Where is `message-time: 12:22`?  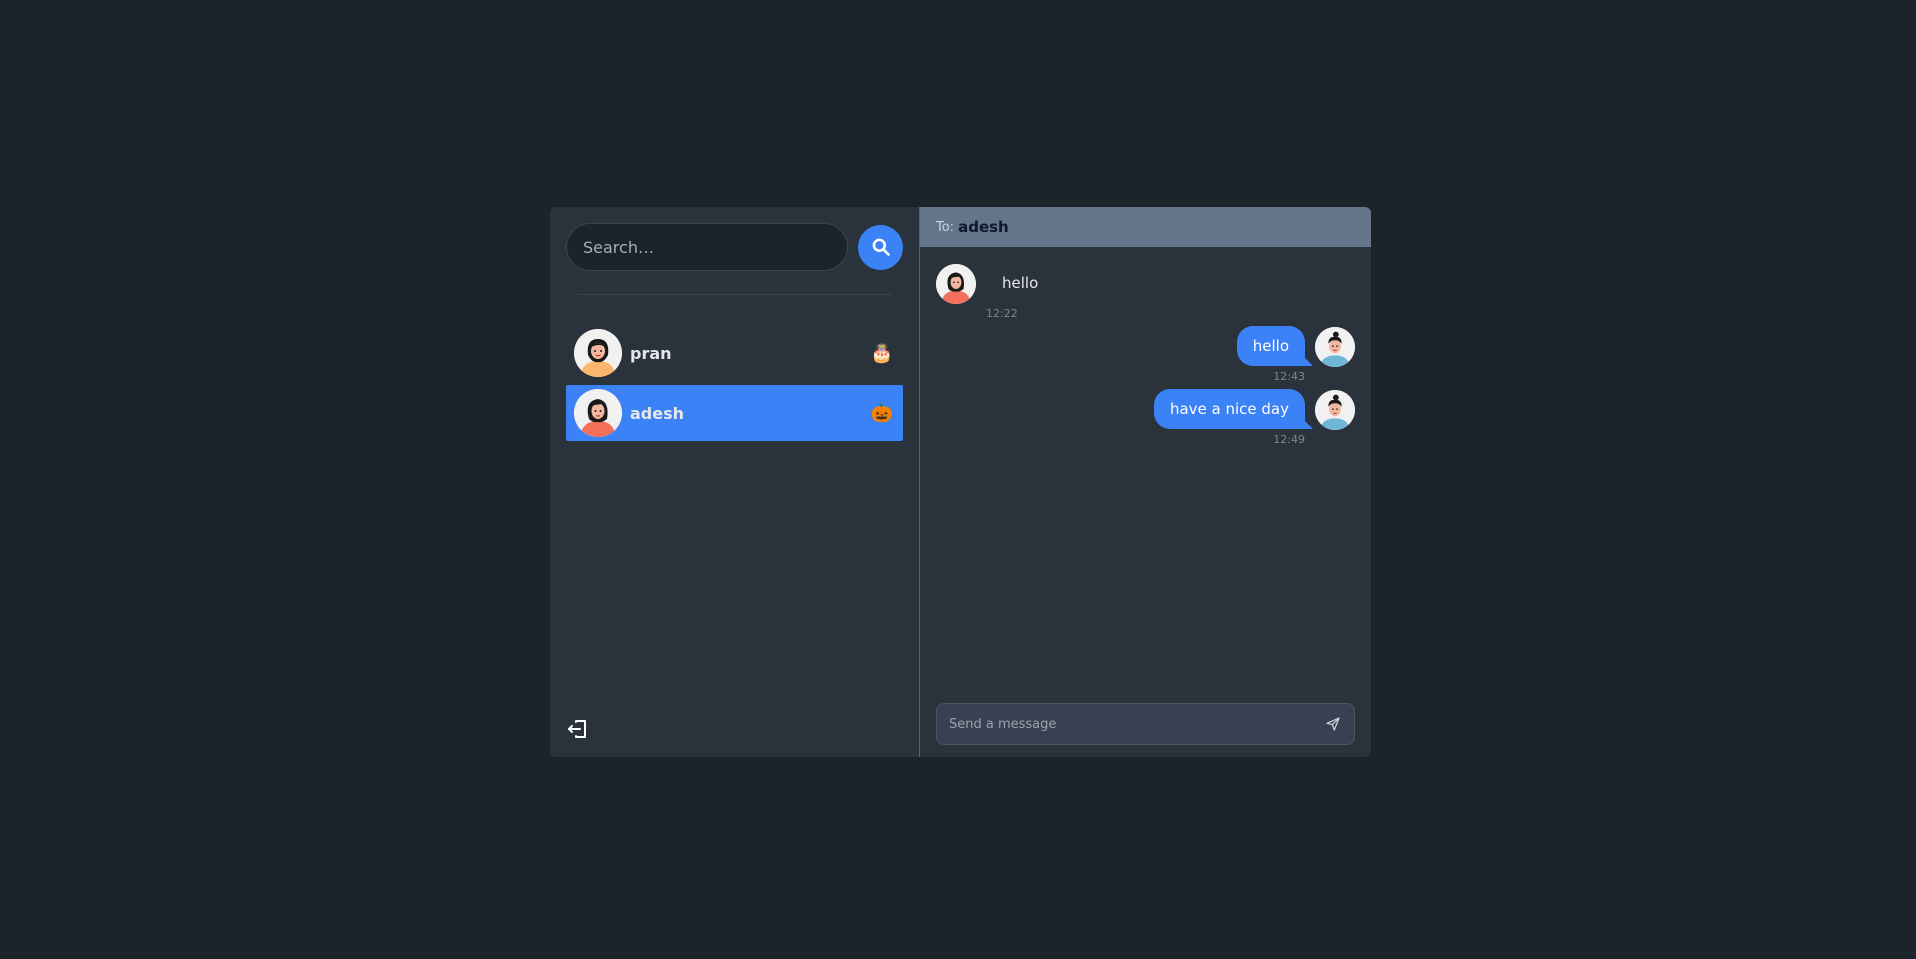
message-time: 12:22 is located at coordinates (1002, 313).